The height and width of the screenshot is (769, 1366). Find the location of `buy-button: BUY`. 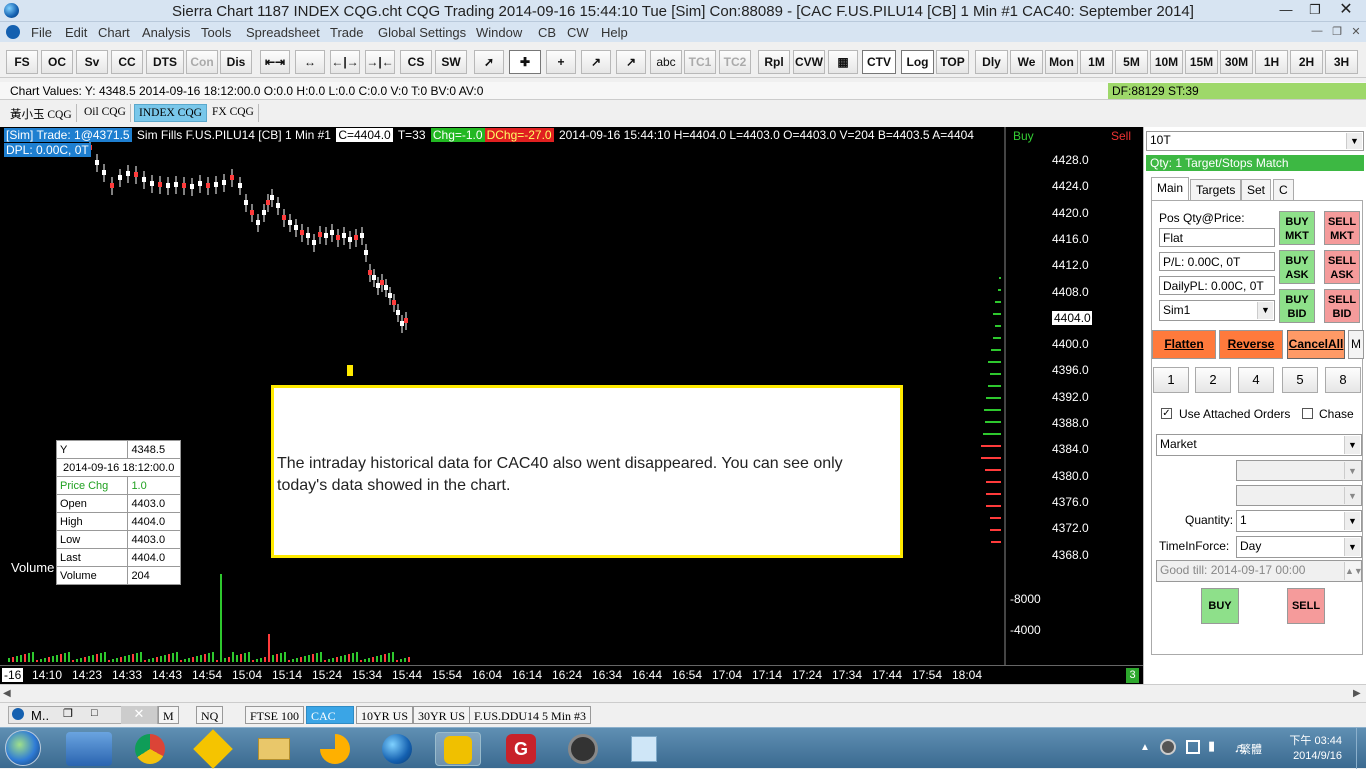

buy-button: BUY is located at coordinates (1220, 606).